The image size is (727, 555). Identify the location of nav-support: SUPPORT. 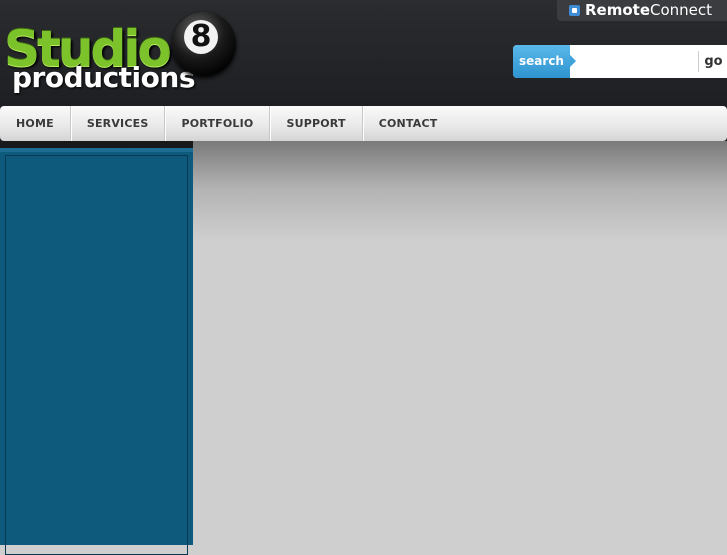
(316, 123).